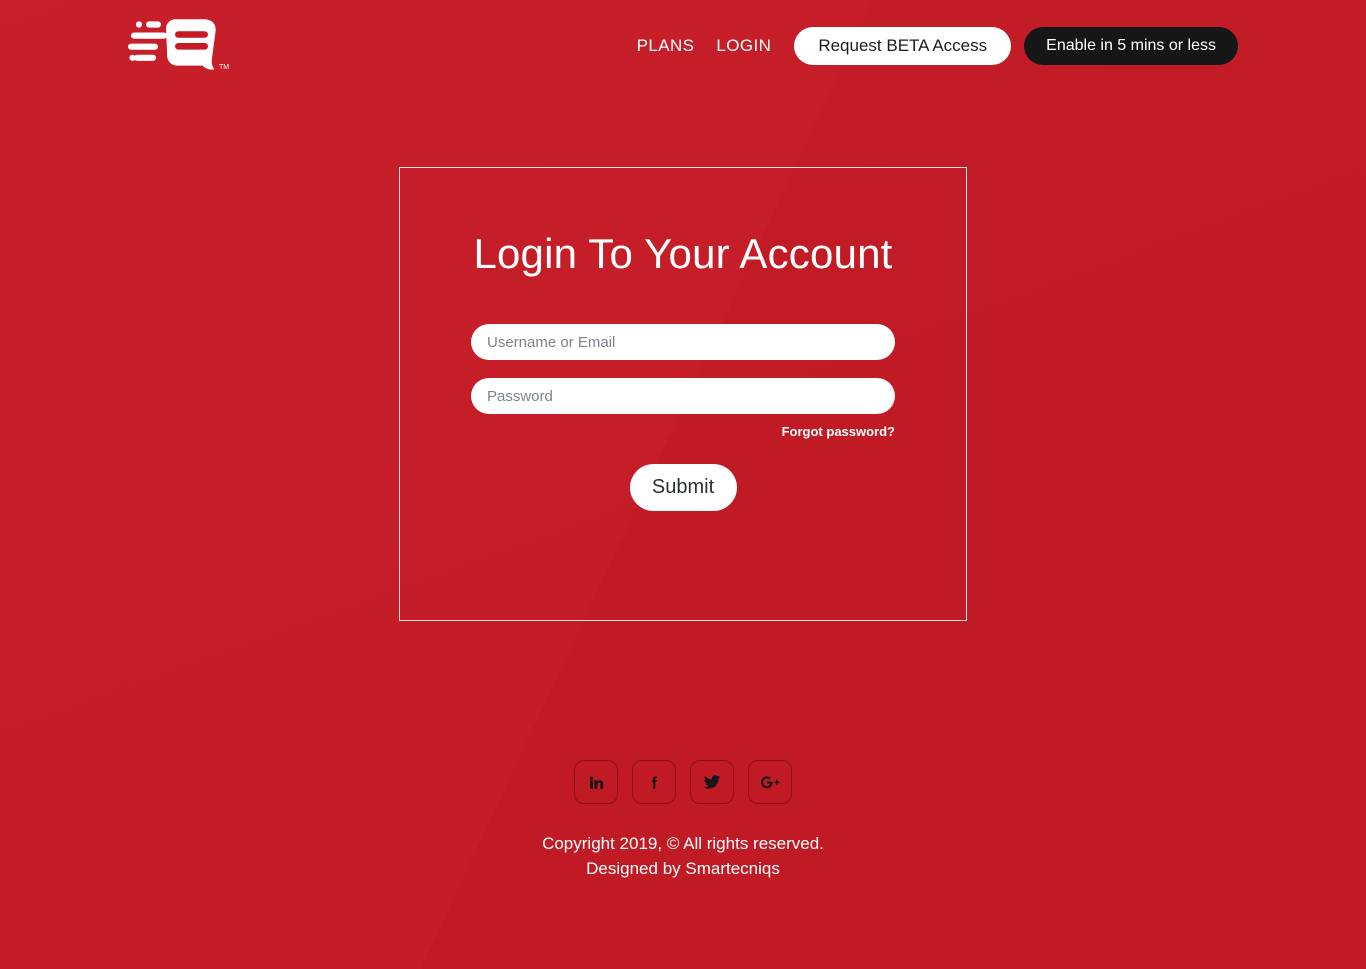 The width and height of the screenshot is (1366, 969). What do you see at coordinates (838, 431) in the screenshot?
I see `forgot-password-link: Forgot password?` at bounding box center [838, 431].